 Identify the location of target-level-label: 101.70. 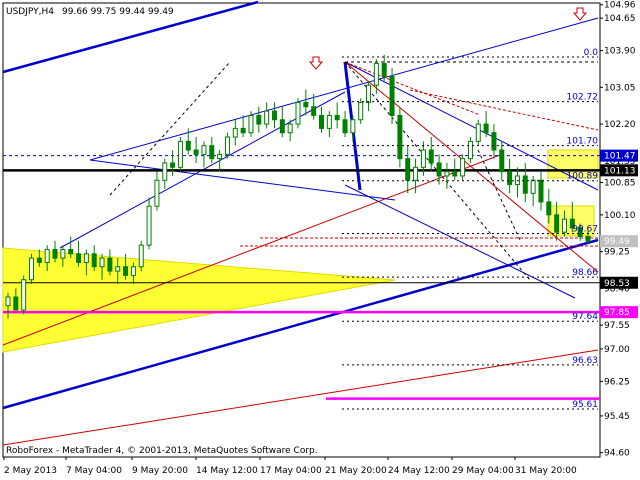
(583, 142).